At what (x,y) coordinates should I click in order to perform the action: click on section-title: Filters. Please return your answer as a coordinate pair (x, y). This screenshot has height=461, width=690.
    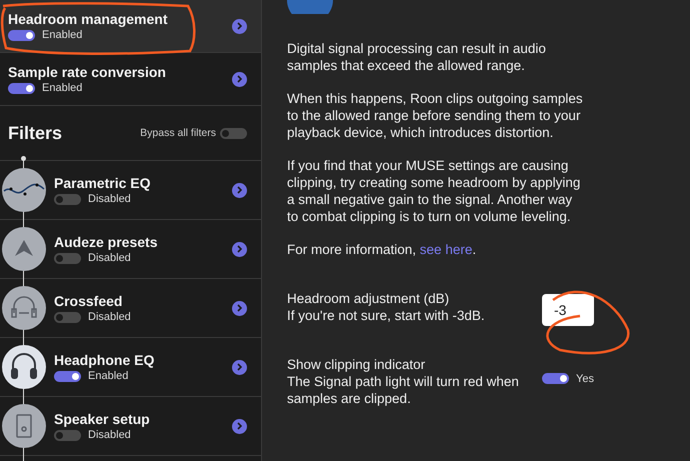
    Looking at the image, I should click on (35, 133).